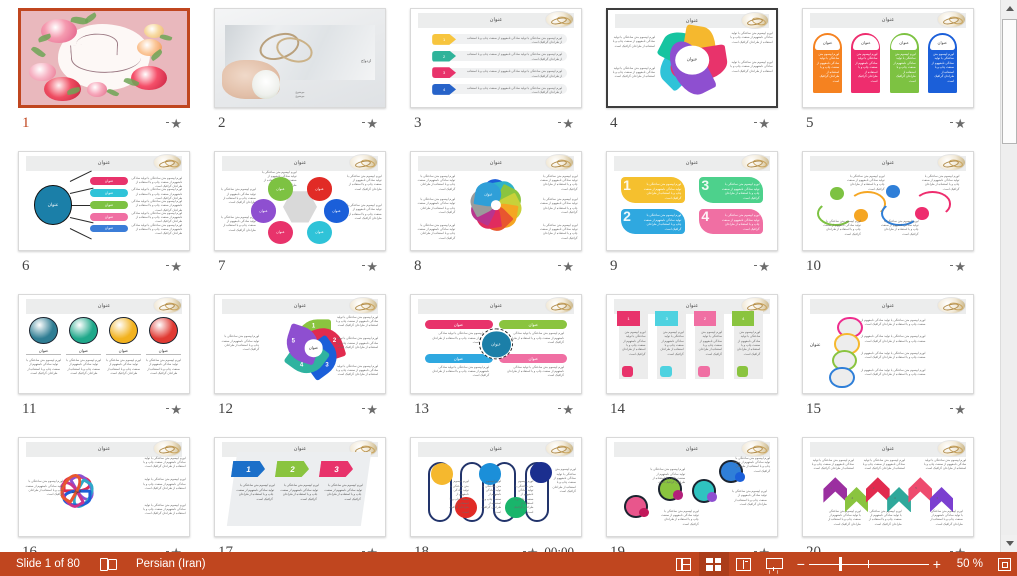  Describe the element at coordinates (108, 564) in the screenshot. I see `language-proofing-icon` at that location.